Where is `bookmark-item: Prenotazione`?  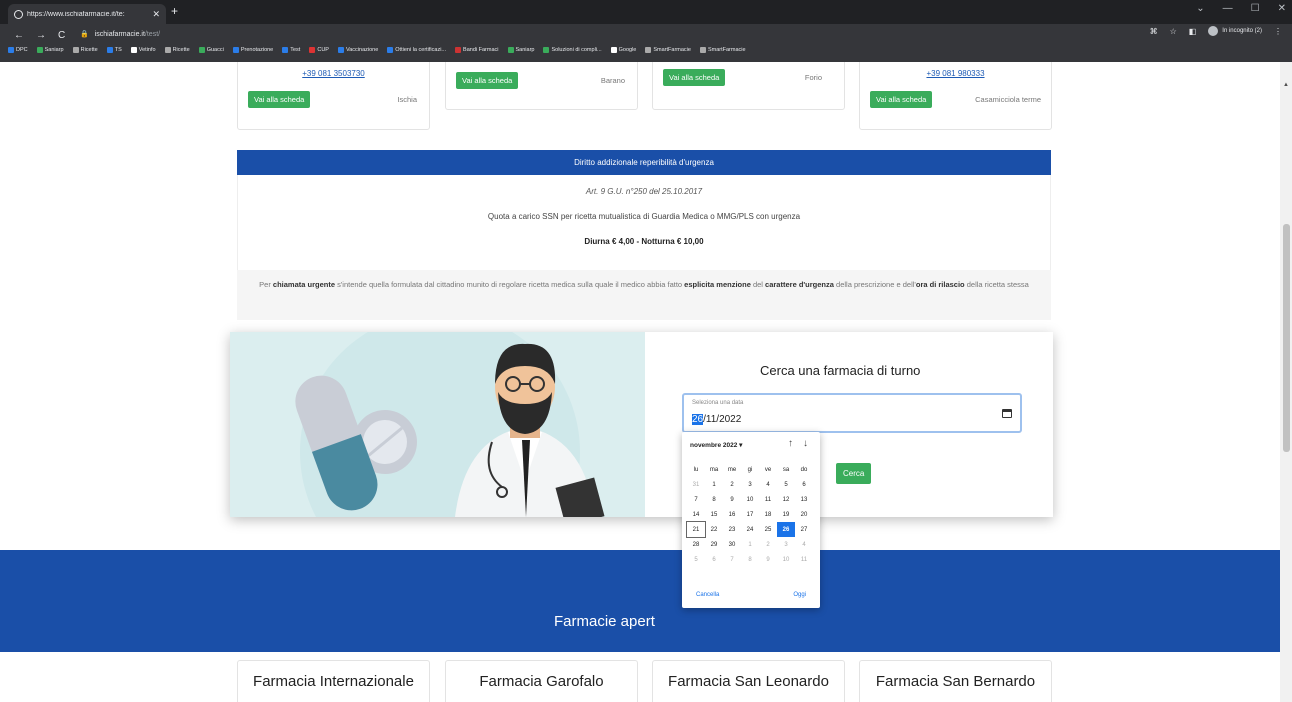 bookmark-item: Prenotazione is located at coordinates (252, 50).